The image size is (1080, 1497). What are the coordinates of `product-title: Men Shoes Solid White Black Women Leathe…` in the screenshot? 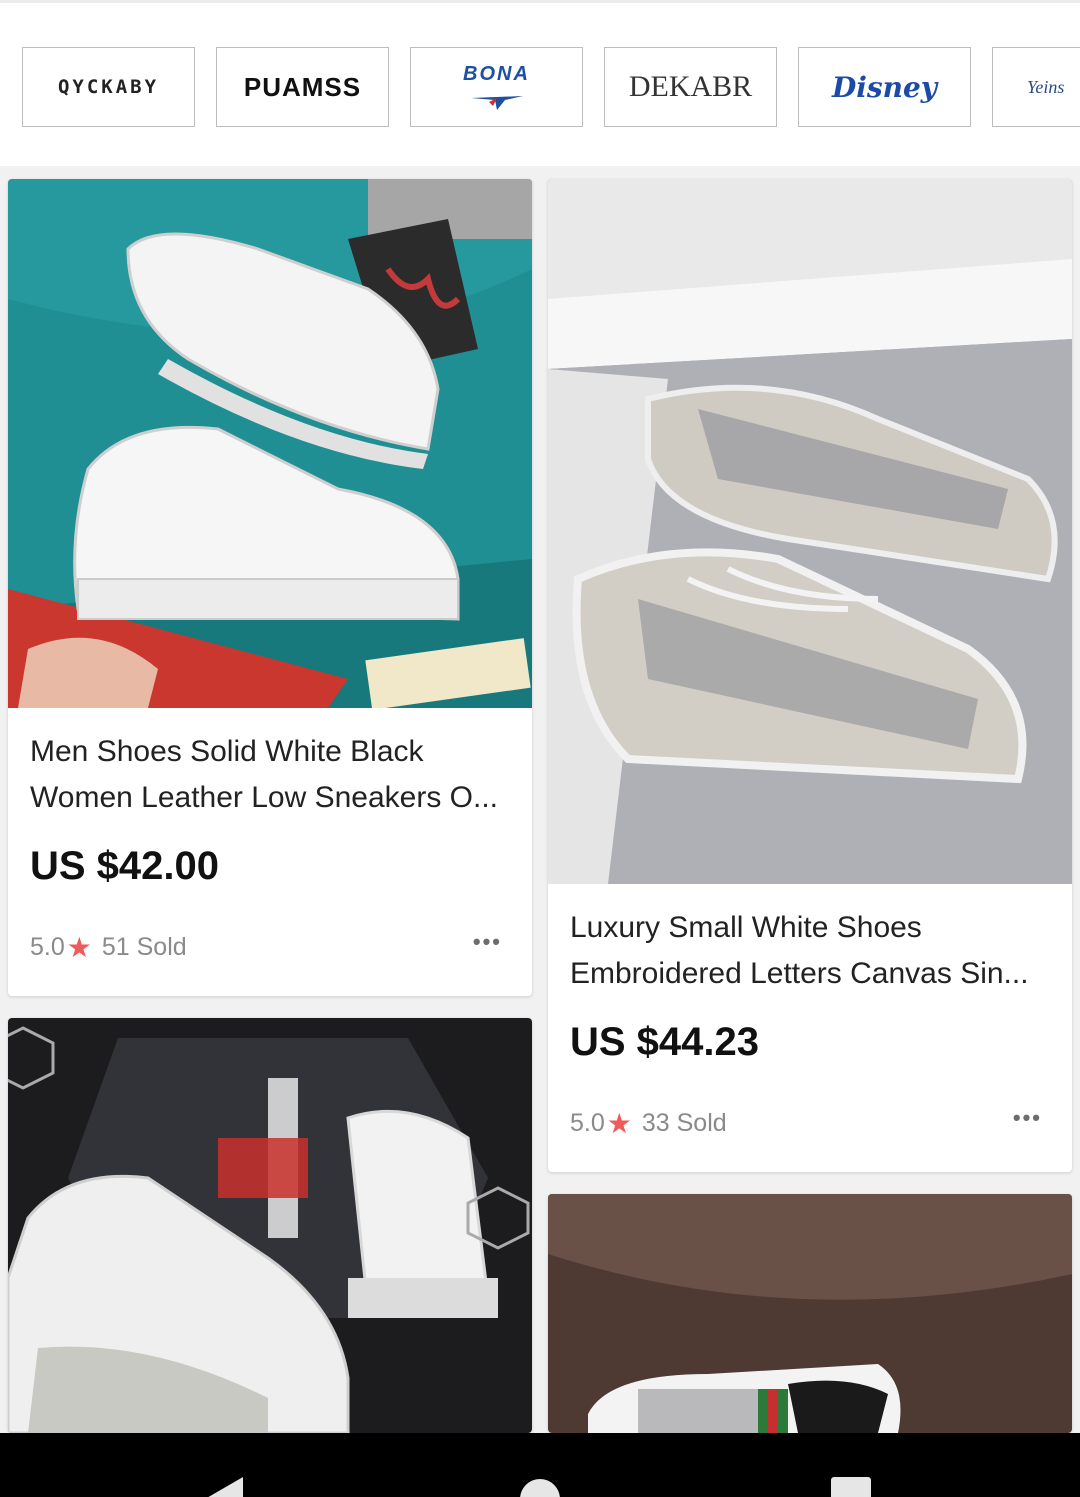 It's located at (270, 775).